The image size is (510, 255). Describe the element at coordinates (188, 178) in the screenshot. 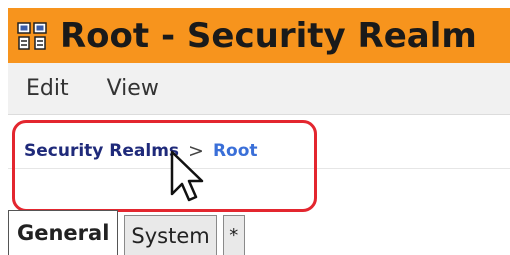

I see `mouse-pointer-icon` at that location.